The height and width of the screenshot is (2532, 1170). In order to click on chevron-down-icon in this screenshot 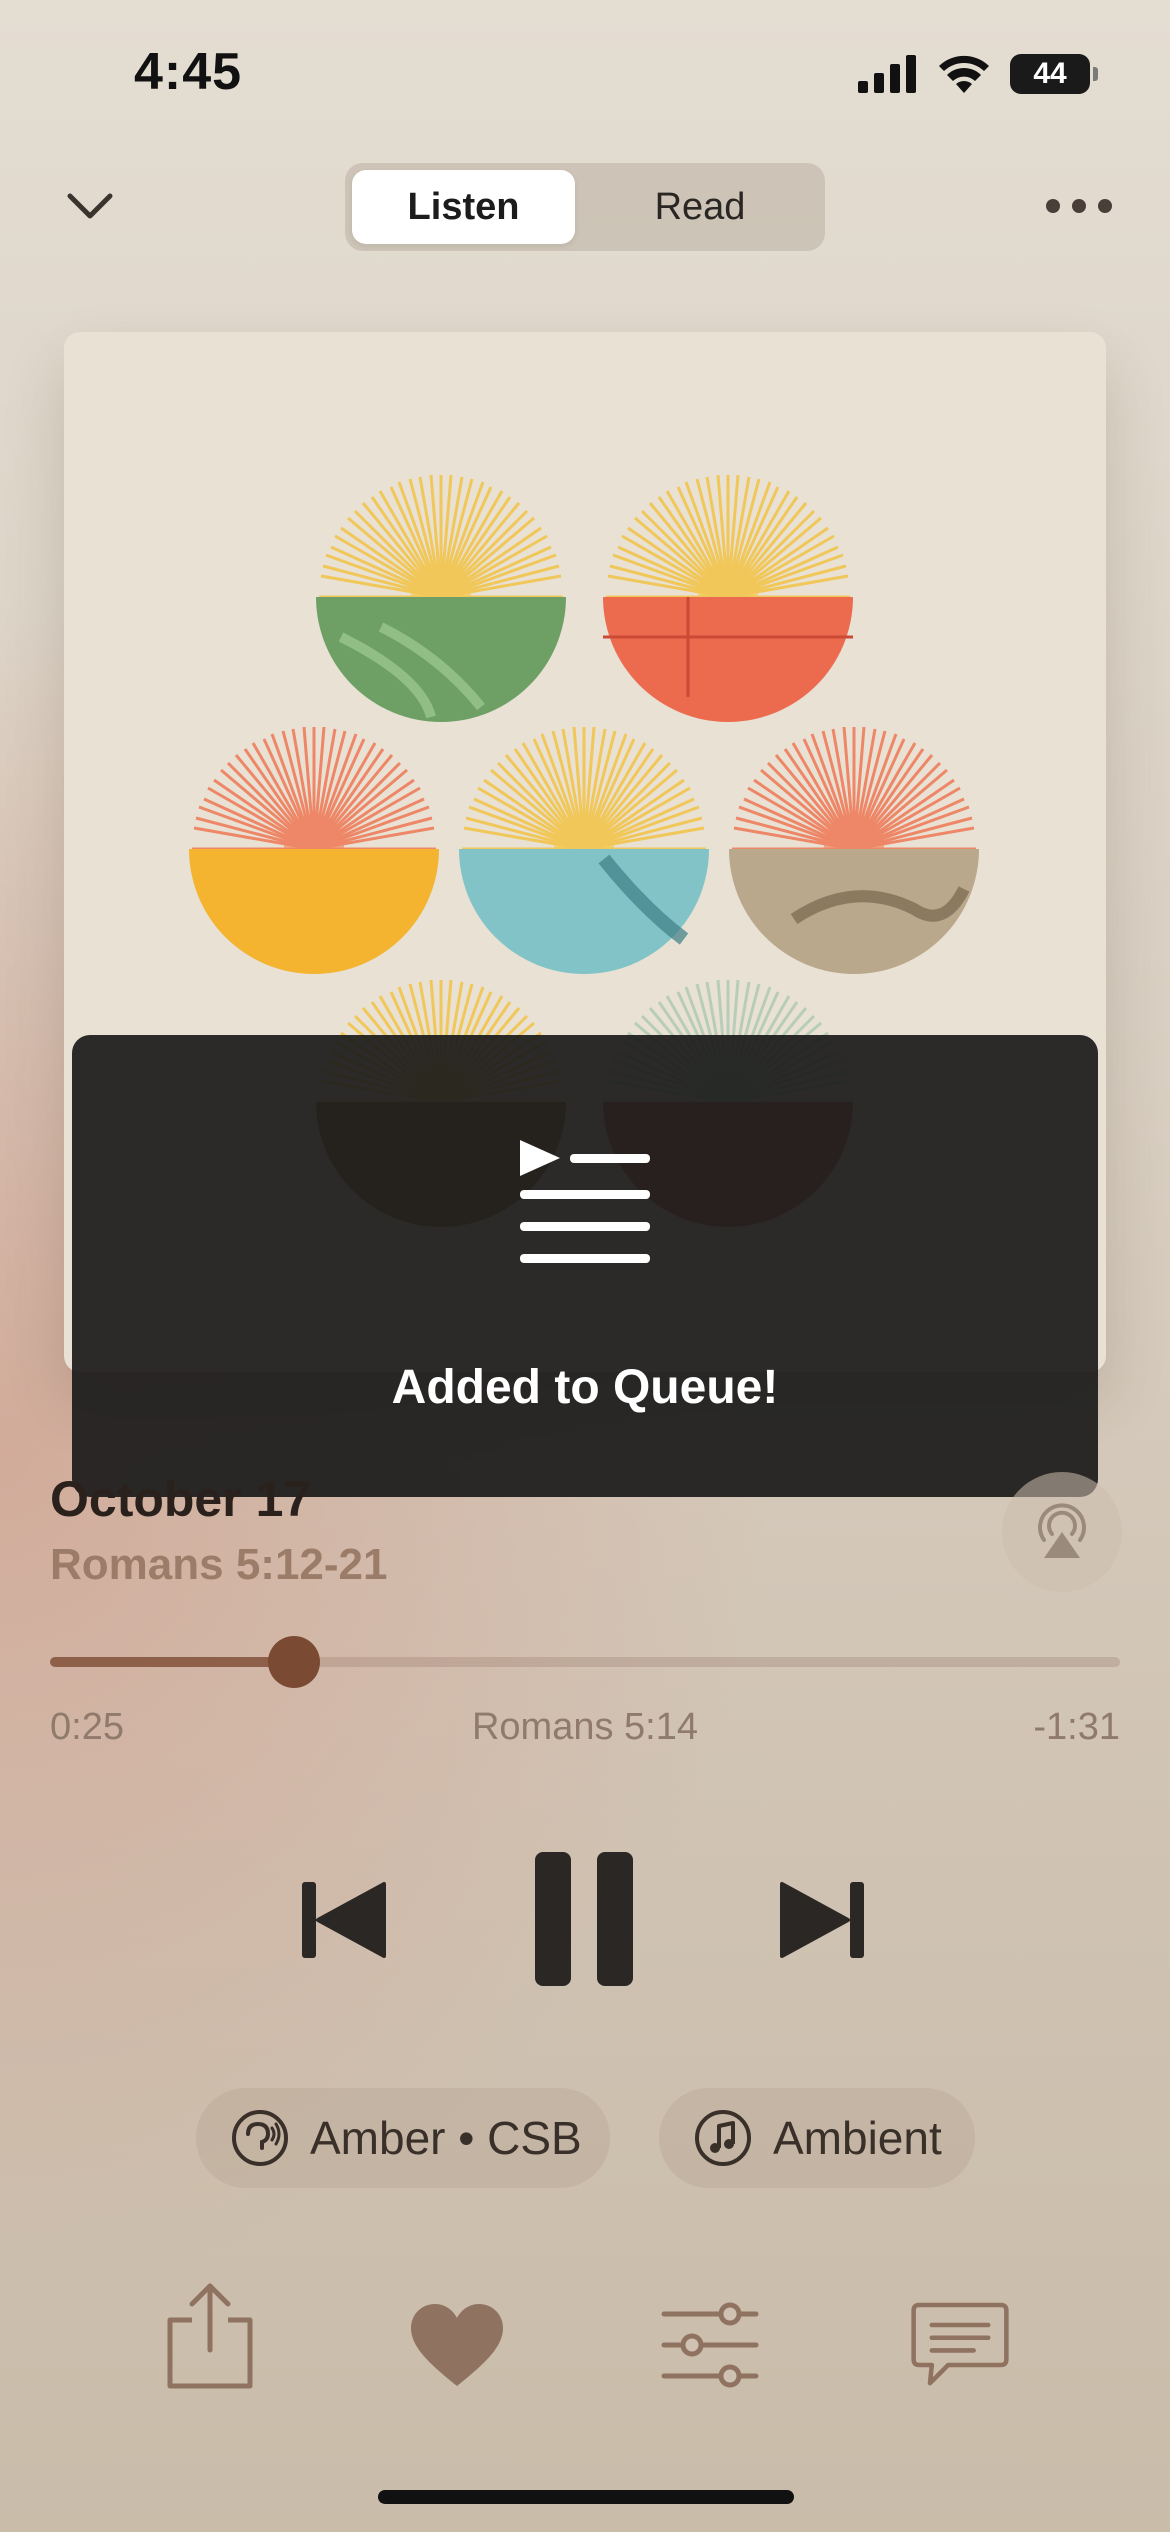, I will do `click(90, 206)`.